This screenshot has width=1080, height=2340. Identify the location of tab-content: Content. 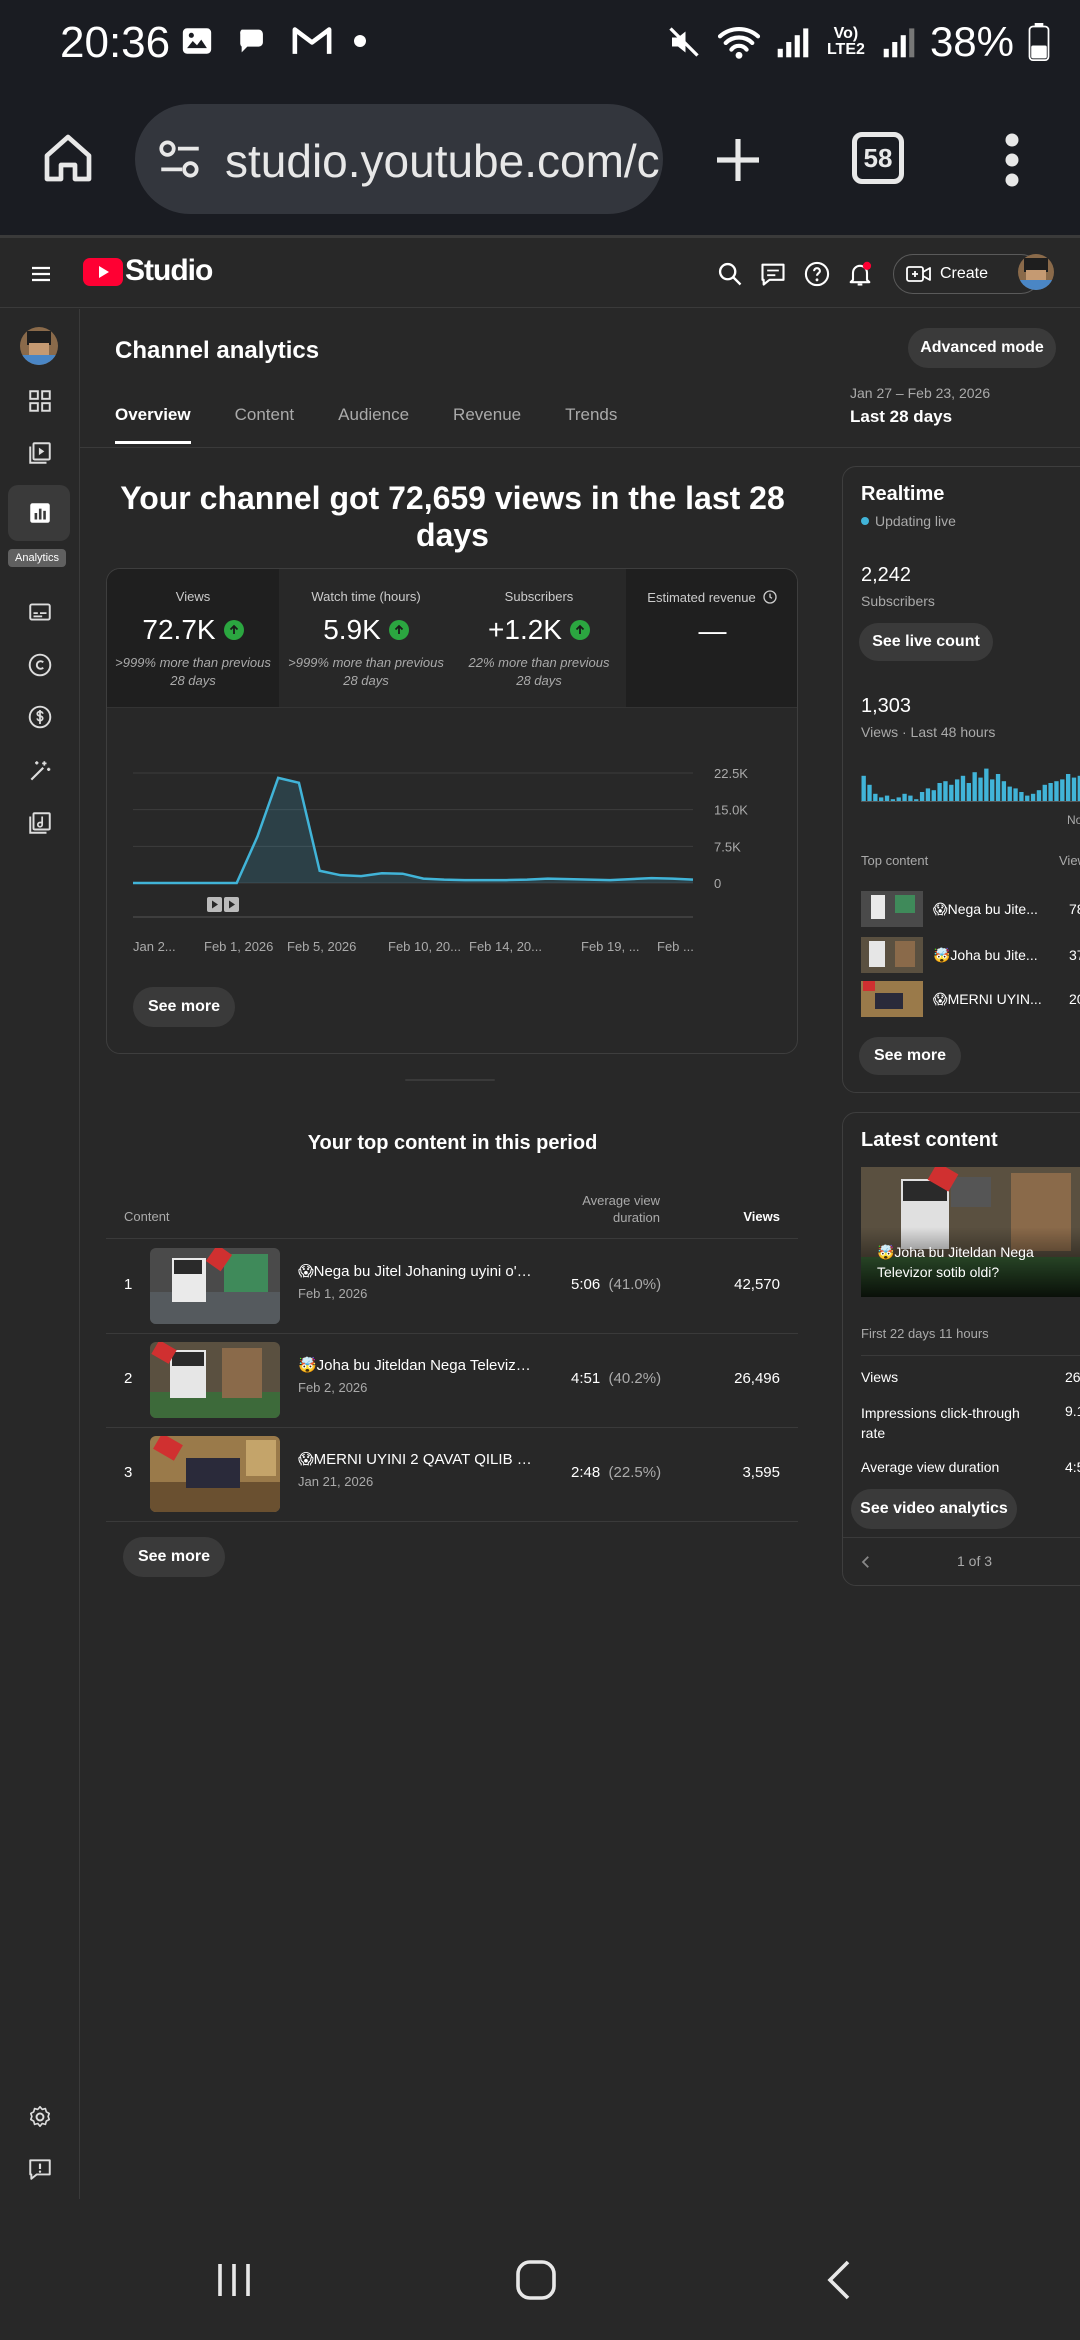
(265, 424).